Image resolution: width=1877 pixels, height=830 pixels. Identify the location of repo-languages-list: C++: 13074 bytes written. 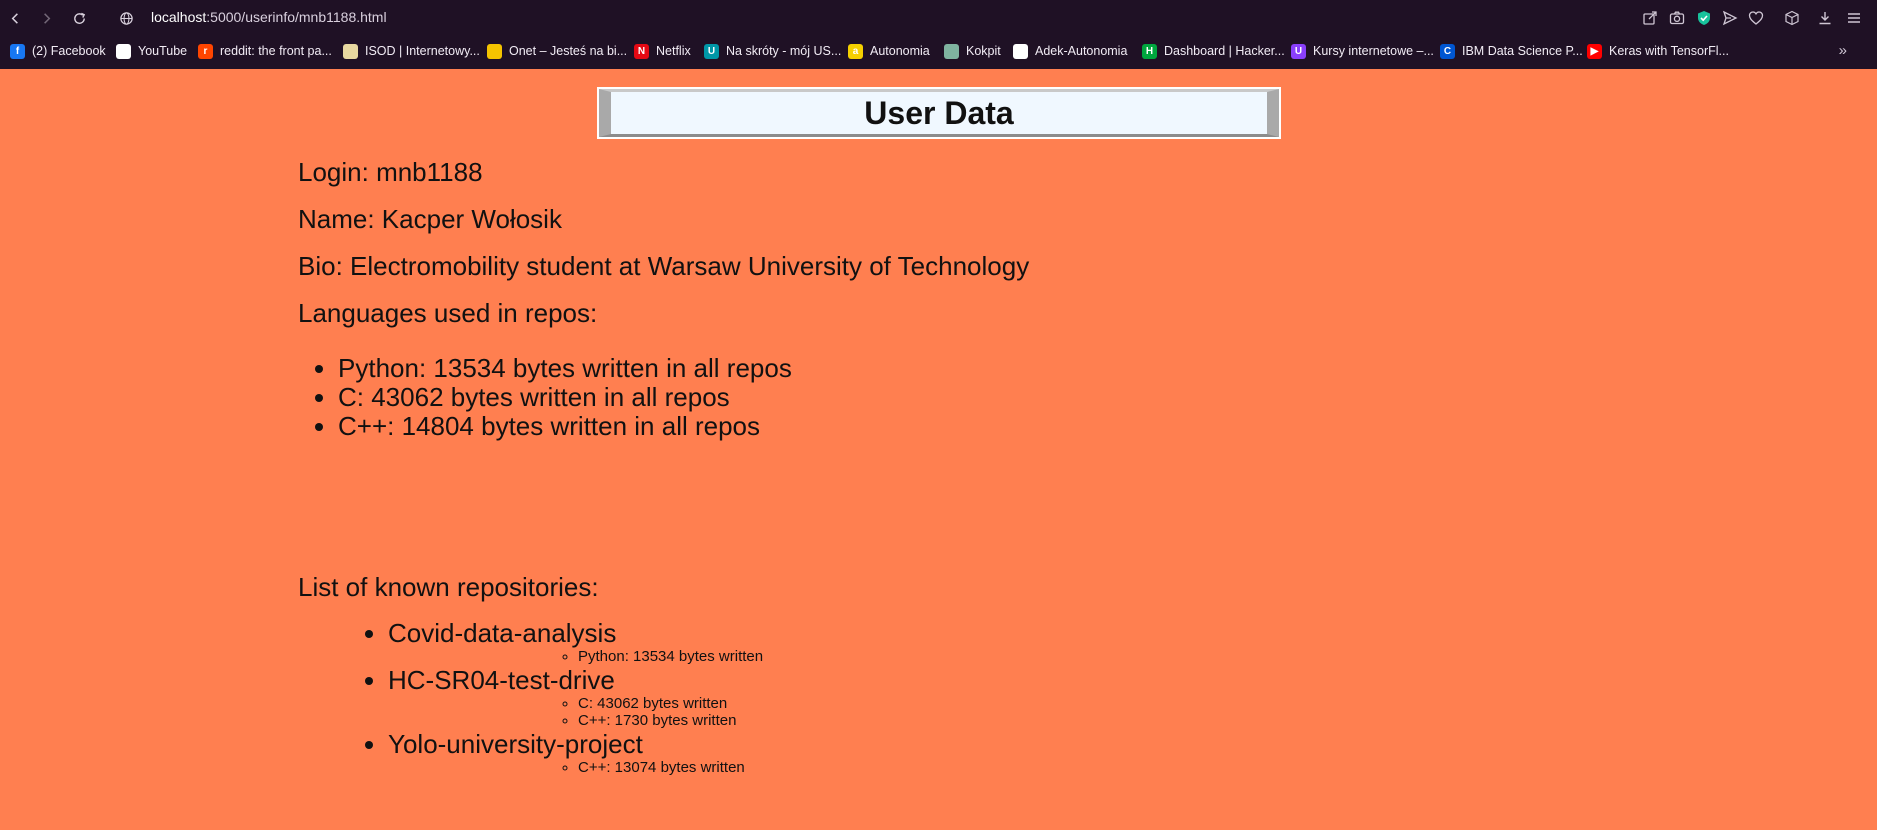
(575, 767).